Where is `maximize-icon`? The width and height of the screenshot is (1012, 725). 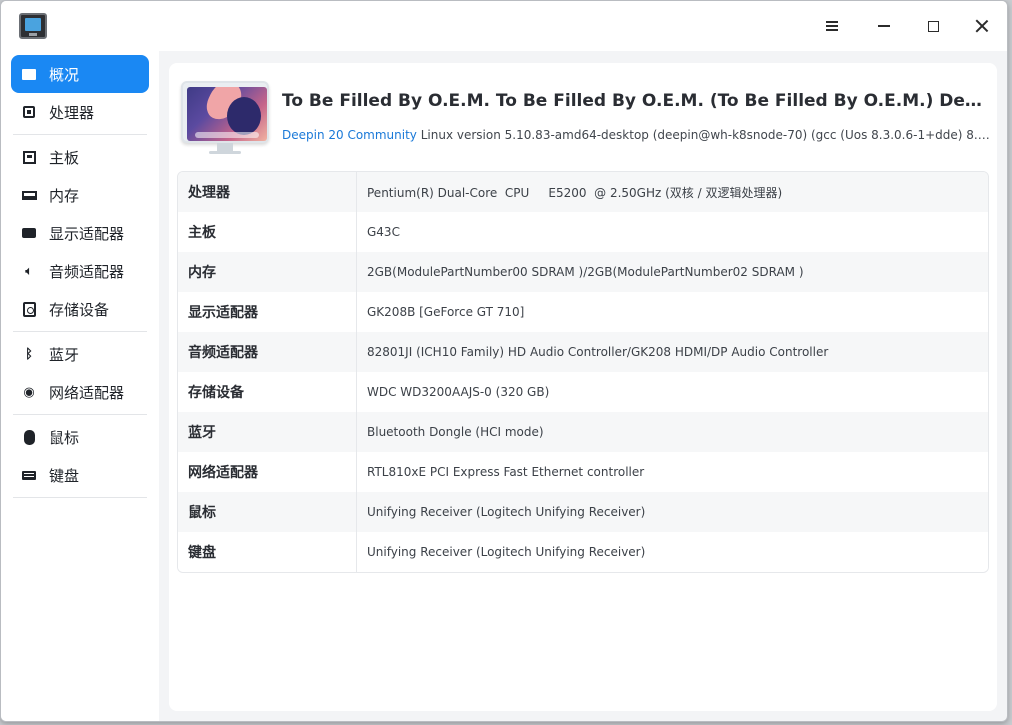 maximize-icon is located at coordinates (933, 26).